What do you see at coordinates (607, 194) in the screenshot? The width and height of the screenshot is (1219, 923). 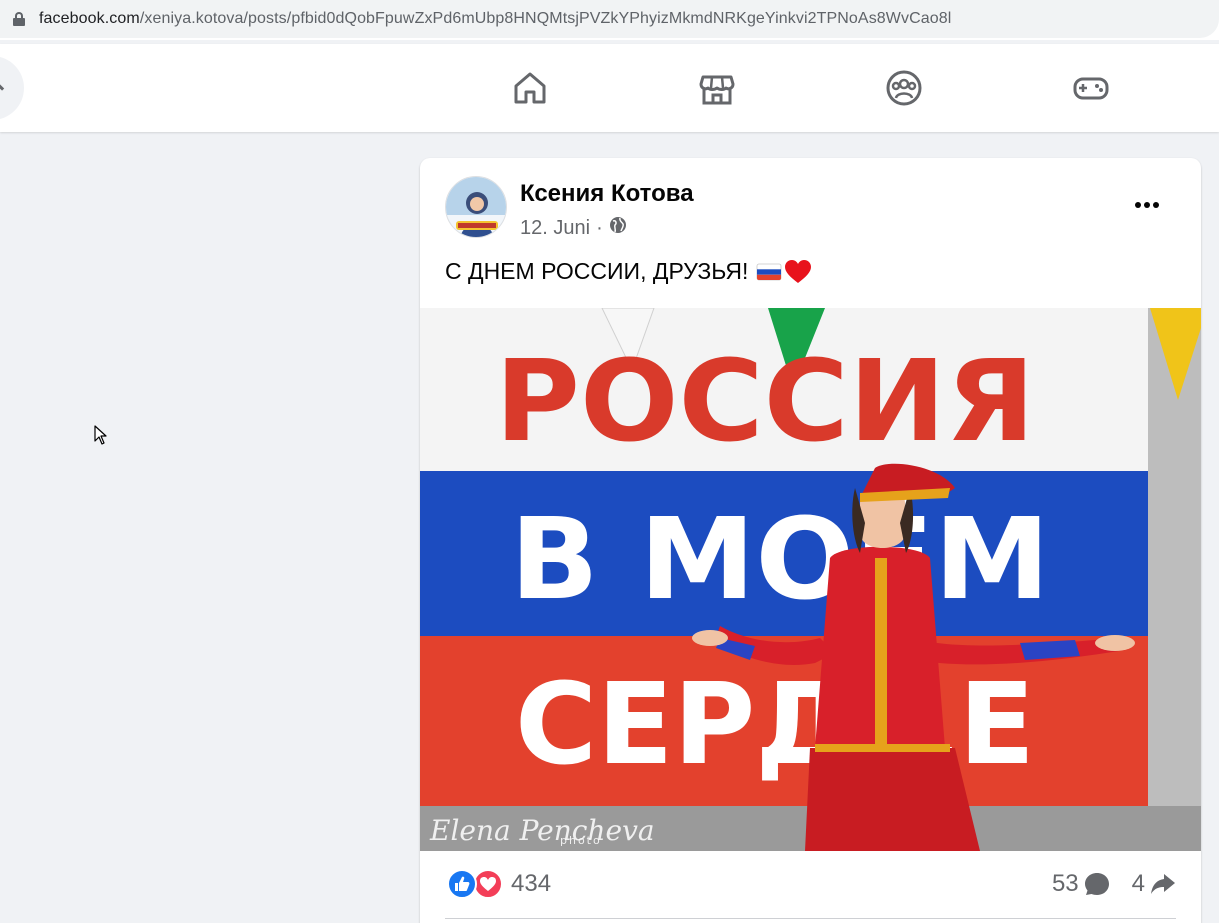 I see `post-author-name: Ксения Котова` at bounding box center [607, 194].